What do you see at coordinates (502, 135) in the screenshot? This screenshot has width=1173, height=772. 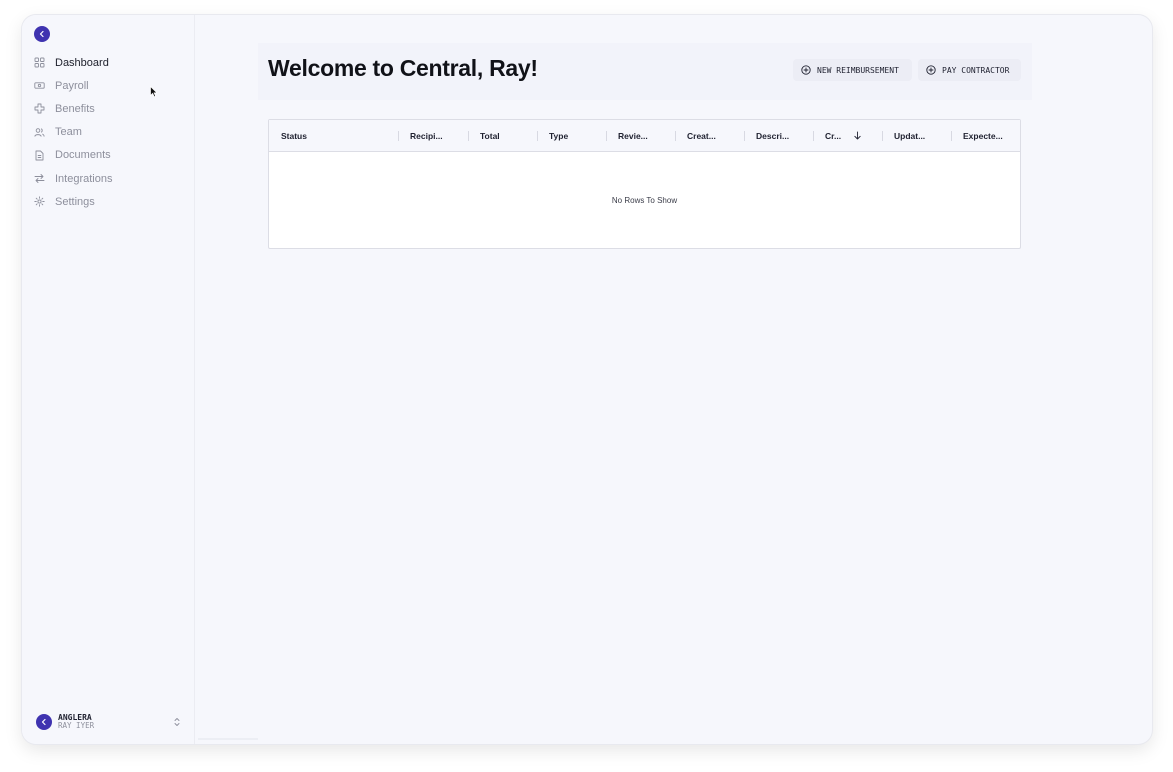 I see `column-header-total: Total` at bounding box center [502, 135].